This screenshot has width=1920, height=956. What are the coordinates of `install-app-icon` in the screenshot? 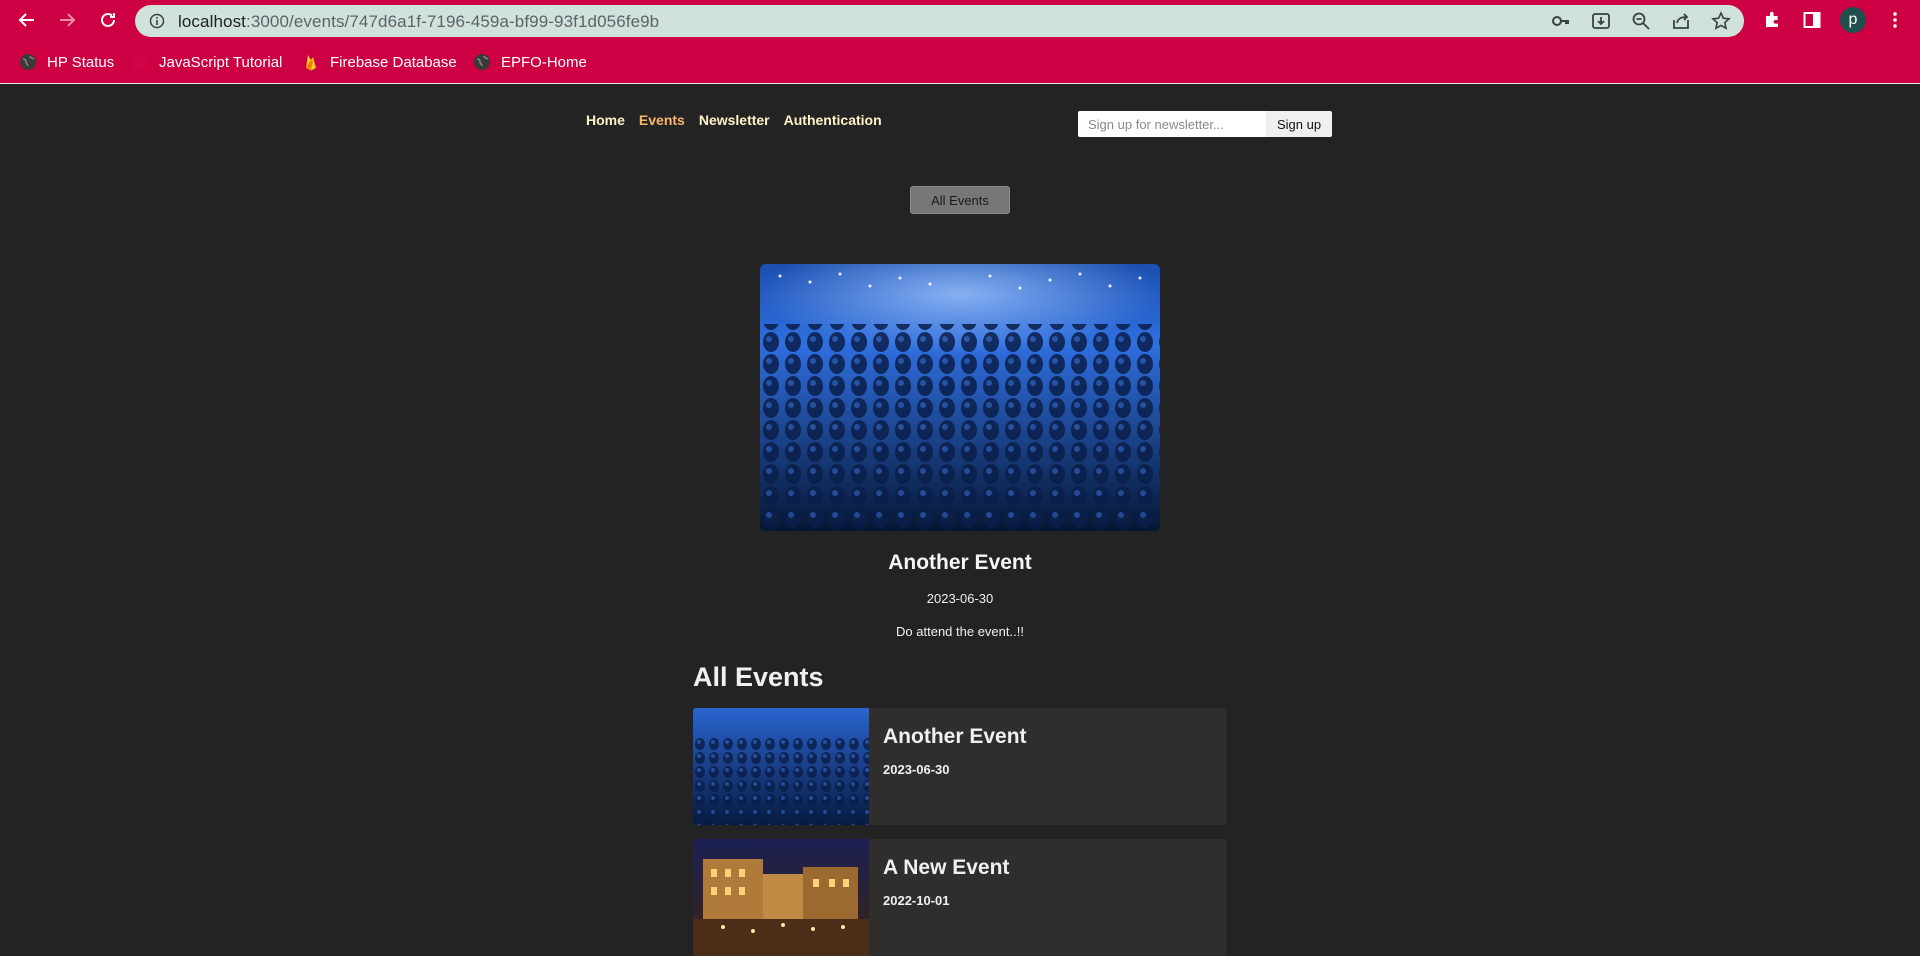 It's located at (1601, 21).